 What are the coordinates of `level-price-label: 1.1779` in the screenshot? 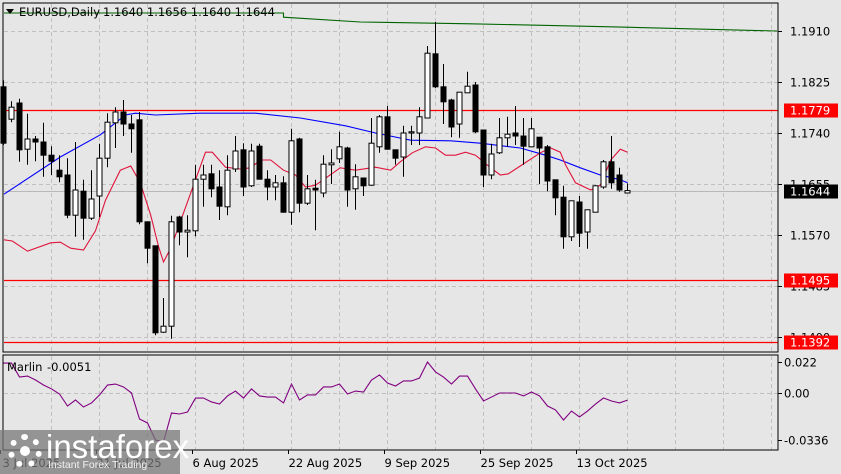 It's located at (810, 111).